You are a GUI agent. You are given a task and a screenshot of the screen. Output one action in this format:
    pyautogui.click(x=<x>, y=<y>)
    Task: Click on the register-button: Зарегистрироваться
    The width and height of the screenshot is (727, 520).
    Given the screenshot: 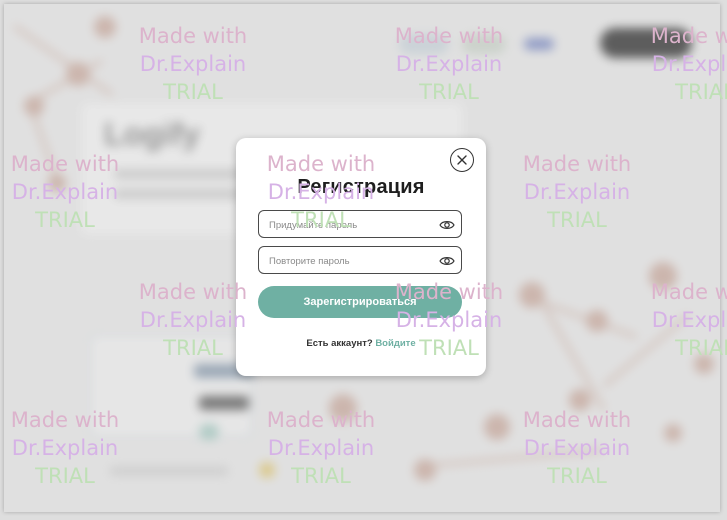 What is the action you would take?
    pyautogui.click(x=360, y=302)
    